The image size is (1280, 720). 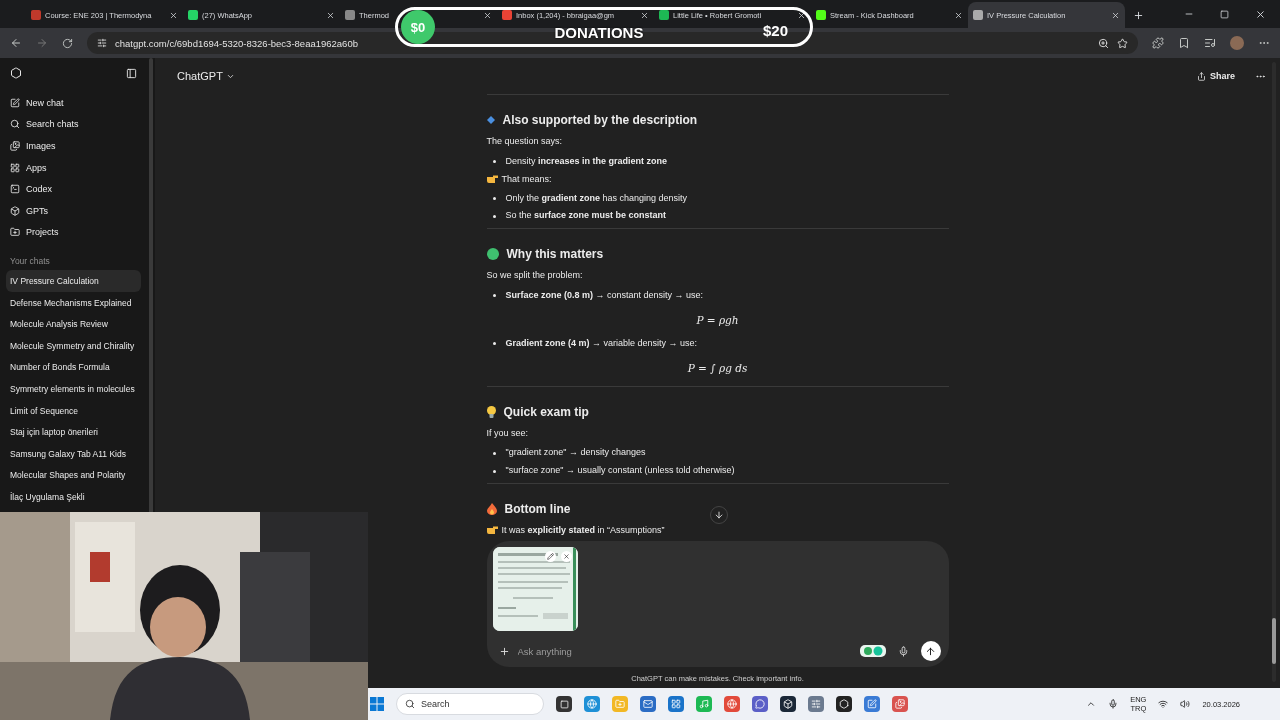 I want to click on paragraph: The question says:, so click(x=525, y=141).